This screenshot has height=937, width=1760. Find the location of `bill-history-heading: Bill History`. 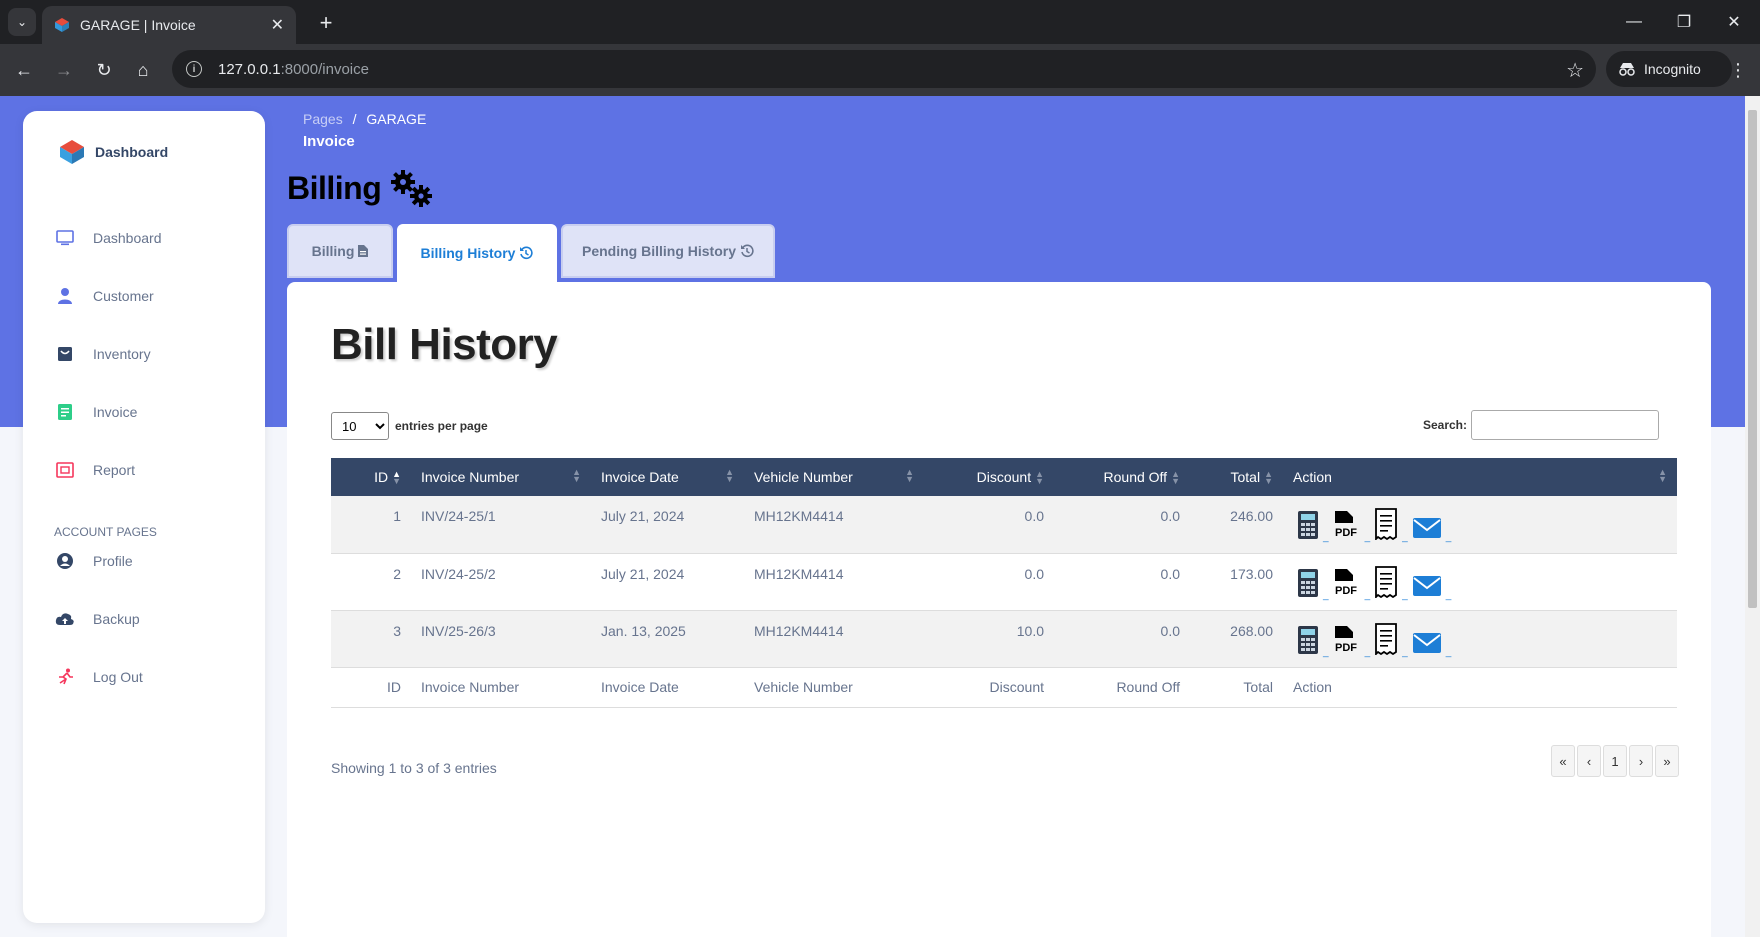

bill-history-heading: Bill History is located at coordinates (444, 344).